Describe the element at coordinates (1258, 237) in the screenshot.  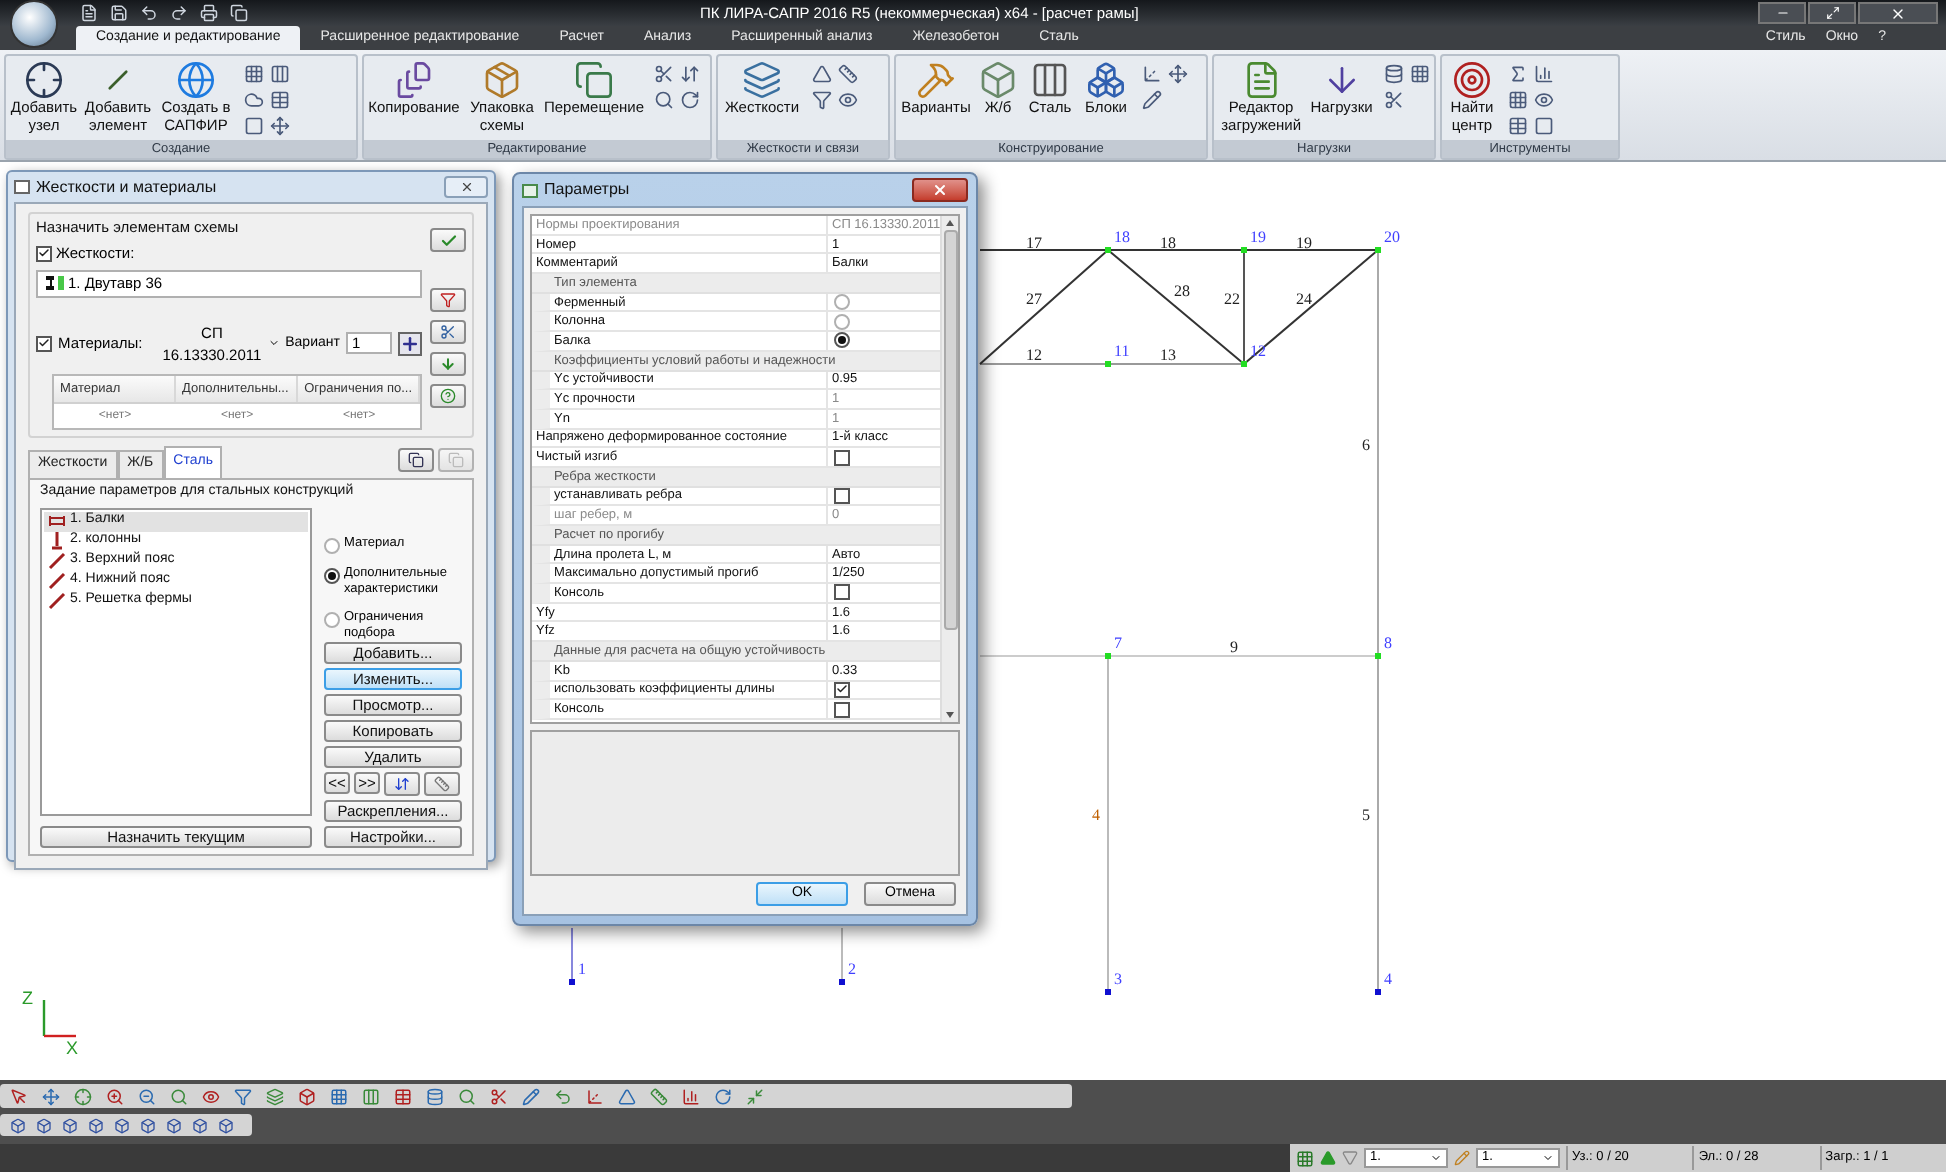
I see `node-label: 19` at that location.